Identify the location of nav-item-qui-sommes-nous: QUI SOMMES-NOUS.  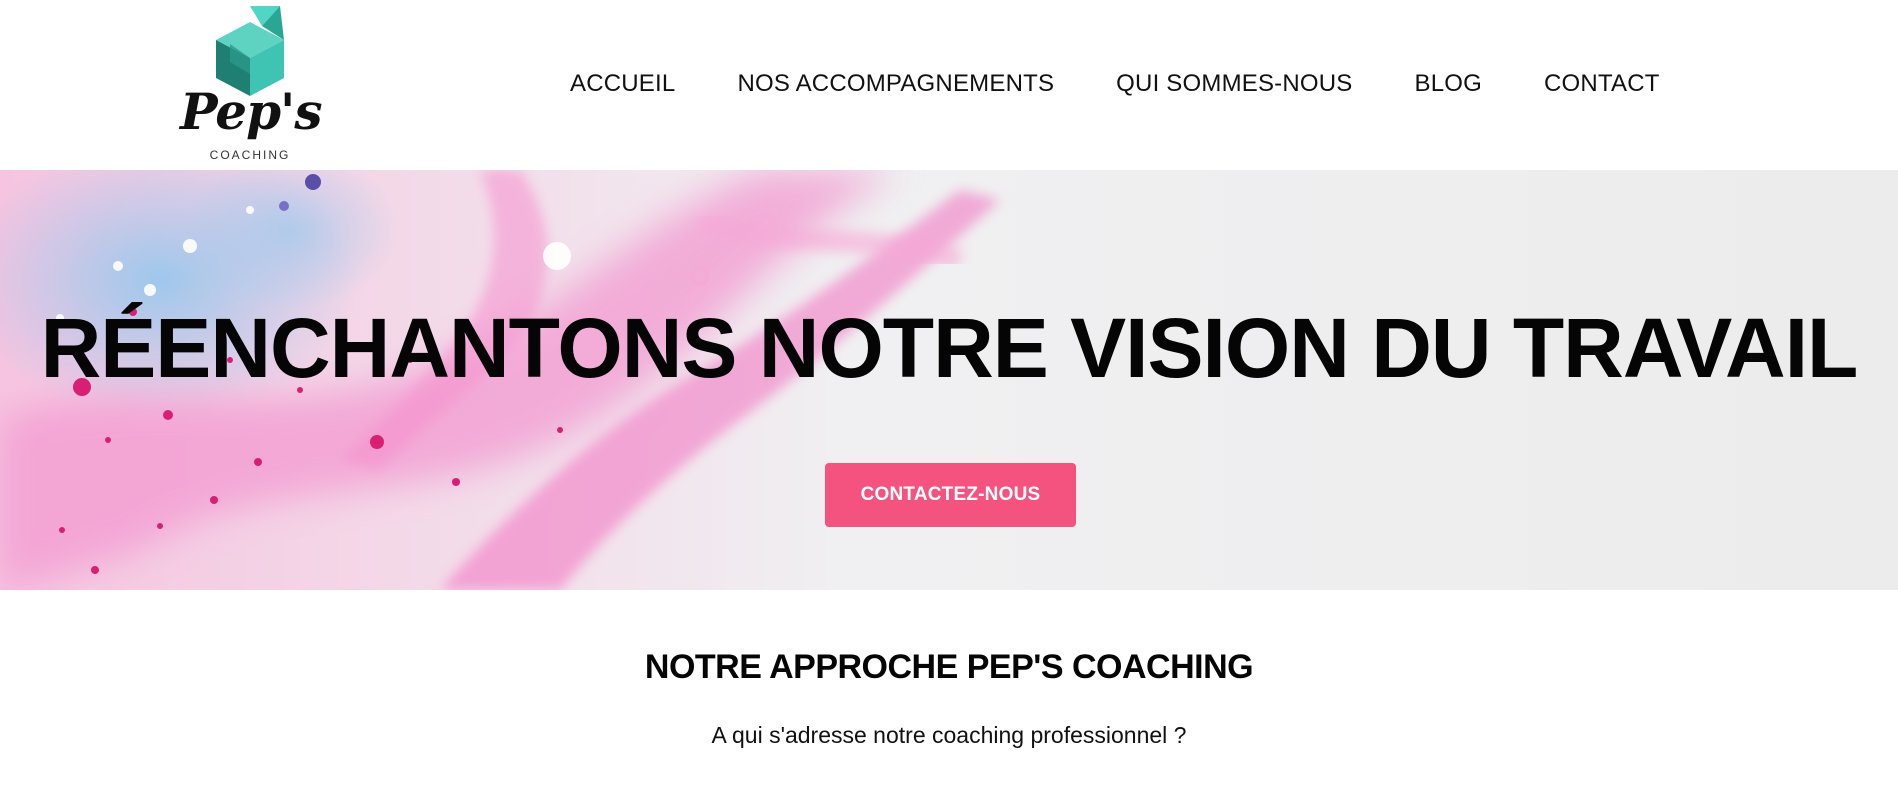
(1234, 84).